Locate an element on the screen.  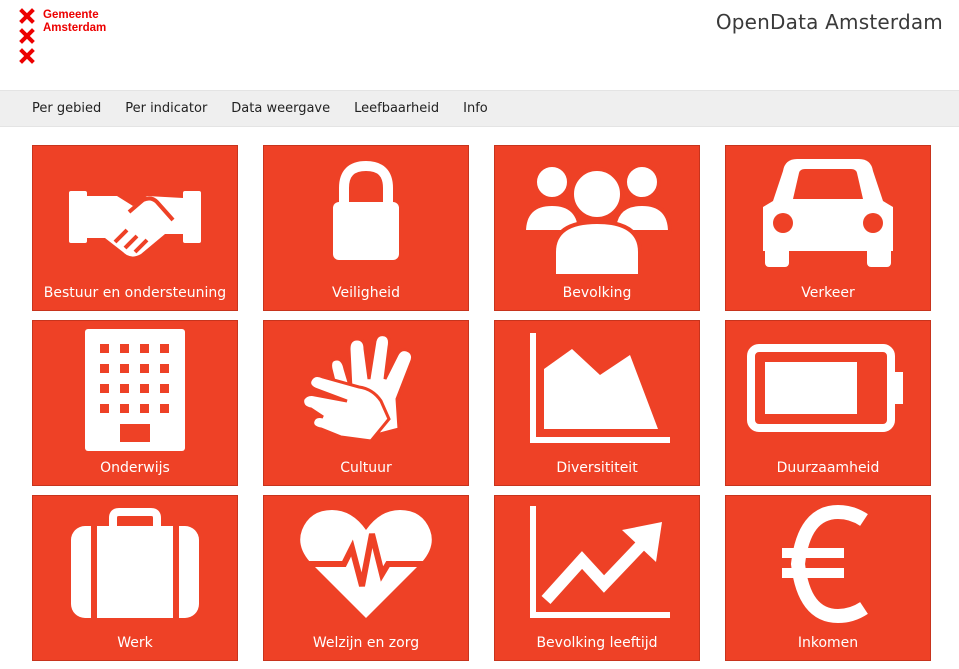
tile-veiligheid: Veiligheid is located at coordinates (366, 228).